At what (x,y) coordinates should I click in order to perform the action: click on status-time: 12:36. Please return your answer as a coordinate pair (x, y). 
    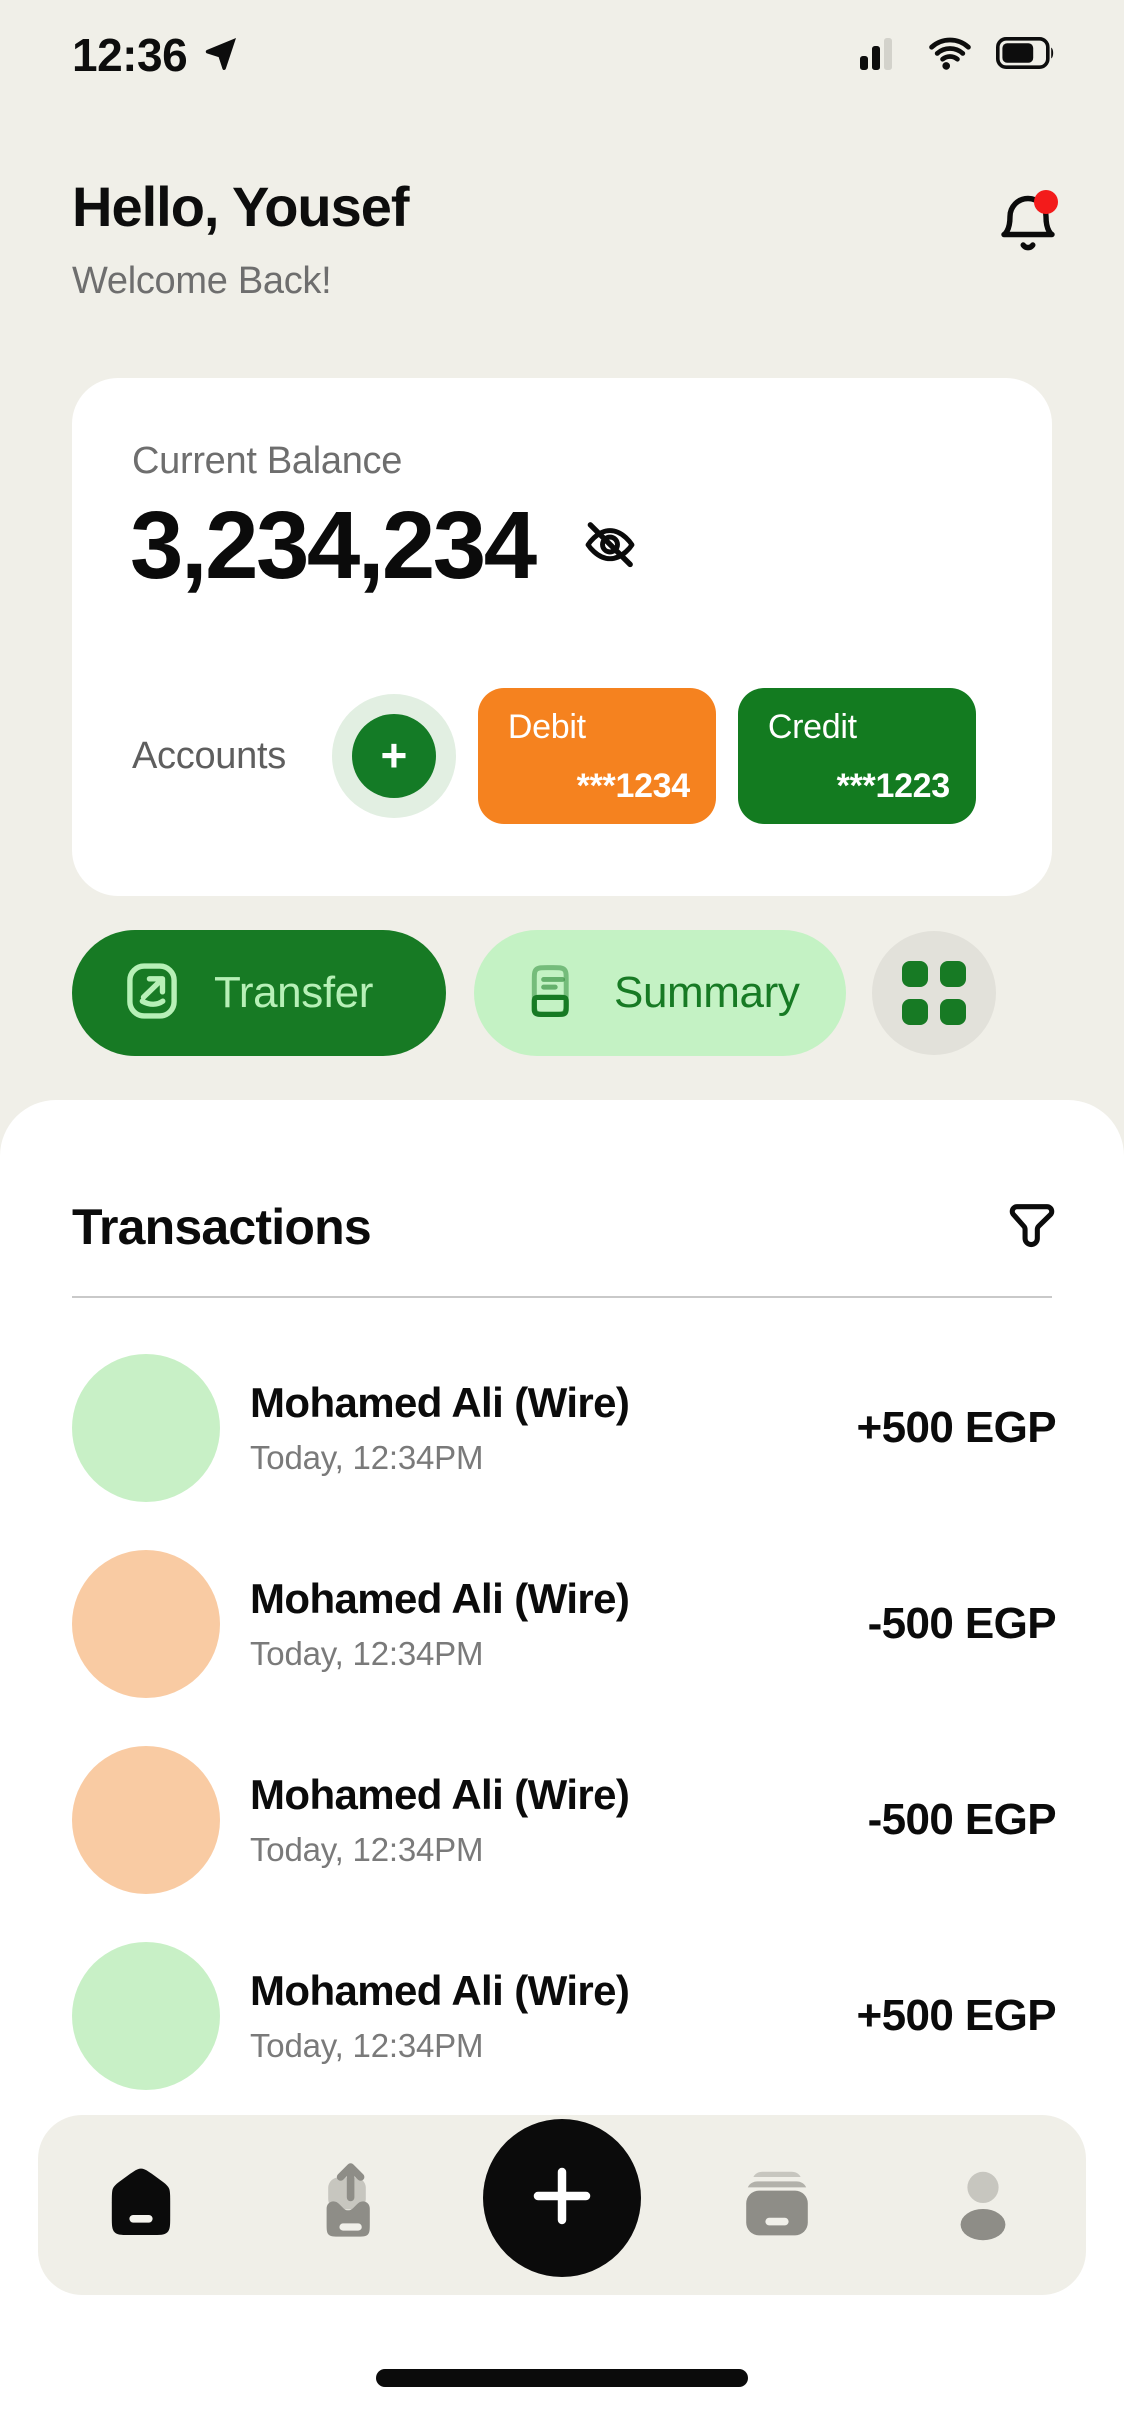
    Looking at the image, I should click on (130, 55).